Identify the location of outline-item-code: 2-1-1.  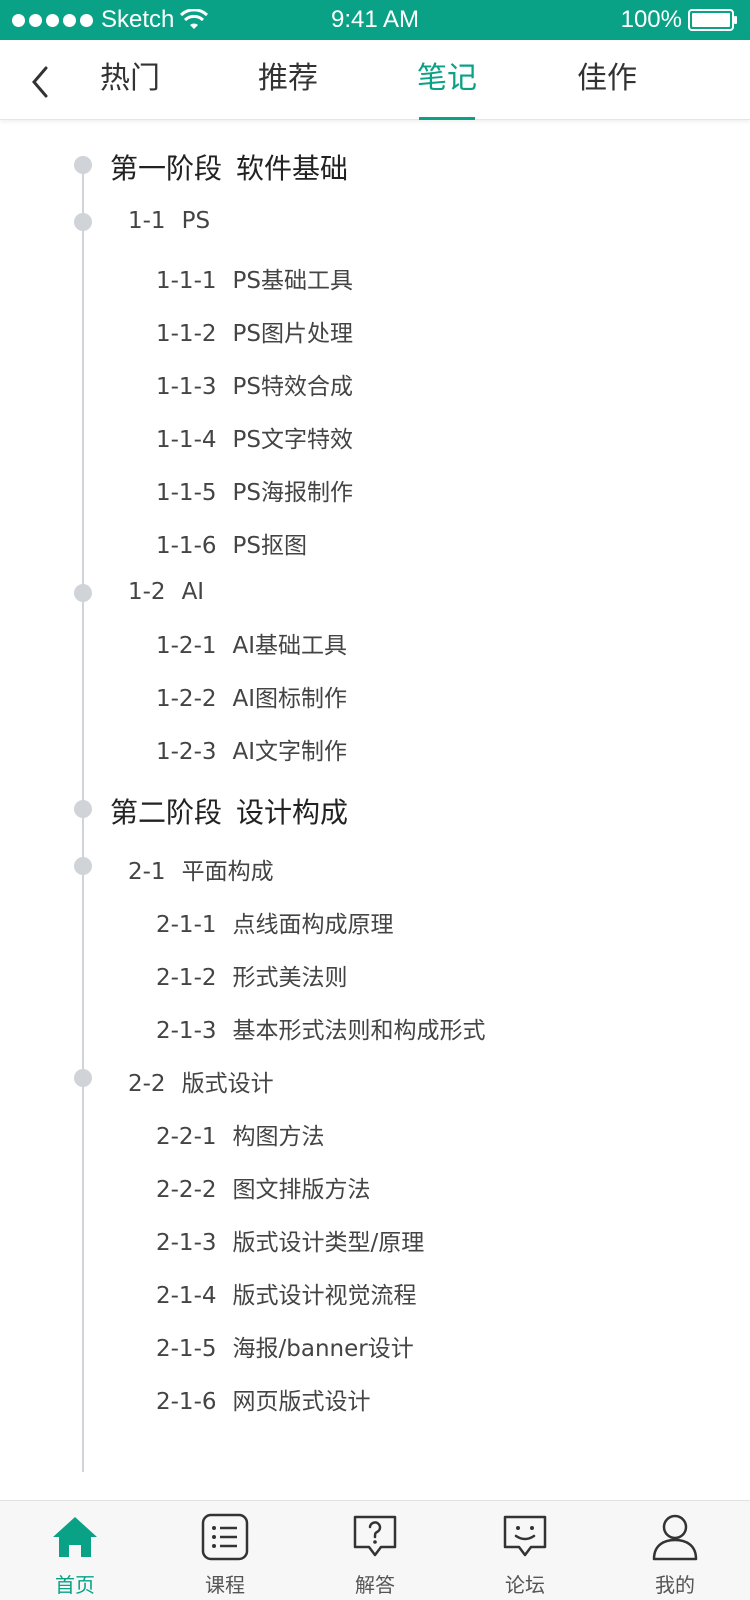
(186, 925).